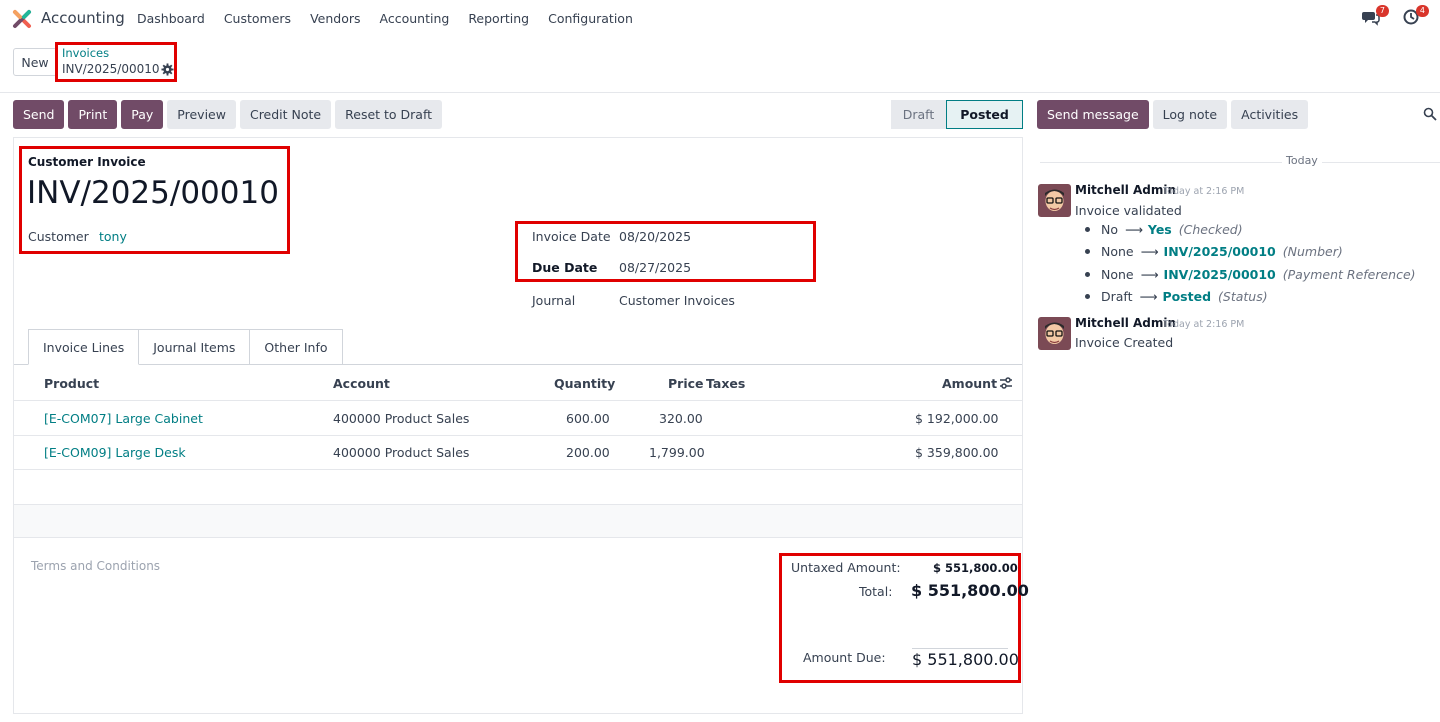  Describe the element at coordinates (1243, 296) in the screenshot. I see `tracking-field: (Status)` at that location.